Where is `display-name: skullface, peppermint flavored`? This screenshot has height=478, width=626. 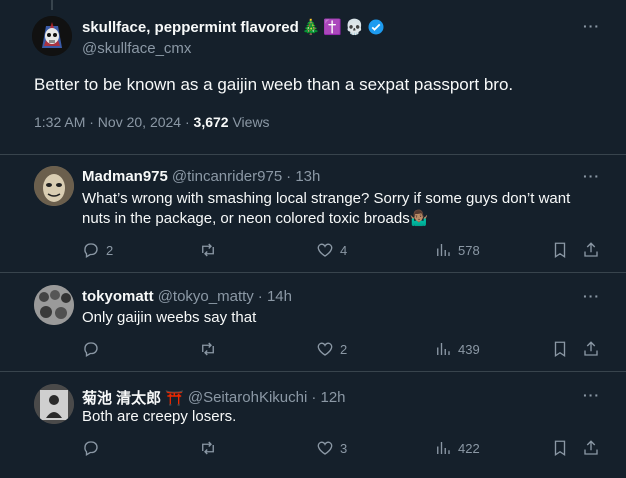 display-name: skullface, peppermint flavored is located at coordinates (190, 27).